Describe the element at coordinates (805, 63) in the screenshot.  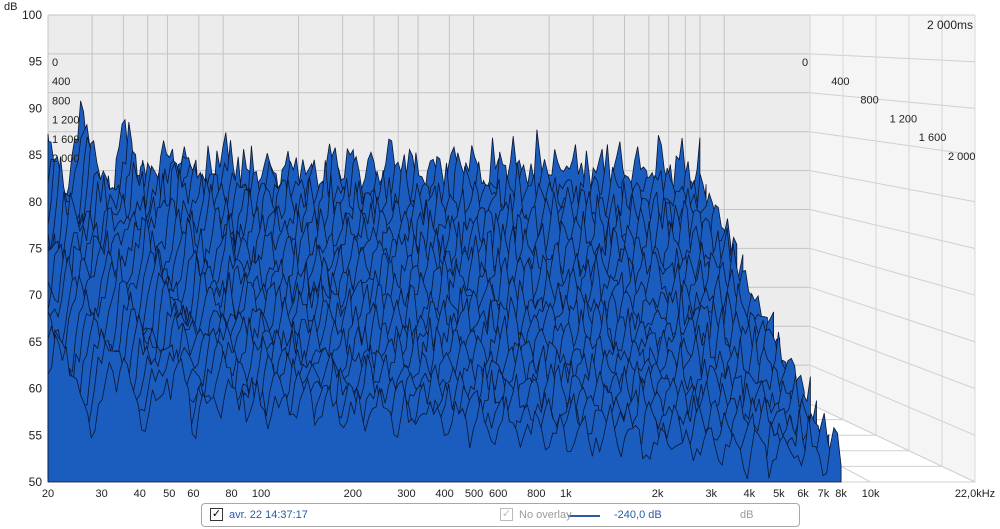
I see `time-tick-label-right: 0` at that location.